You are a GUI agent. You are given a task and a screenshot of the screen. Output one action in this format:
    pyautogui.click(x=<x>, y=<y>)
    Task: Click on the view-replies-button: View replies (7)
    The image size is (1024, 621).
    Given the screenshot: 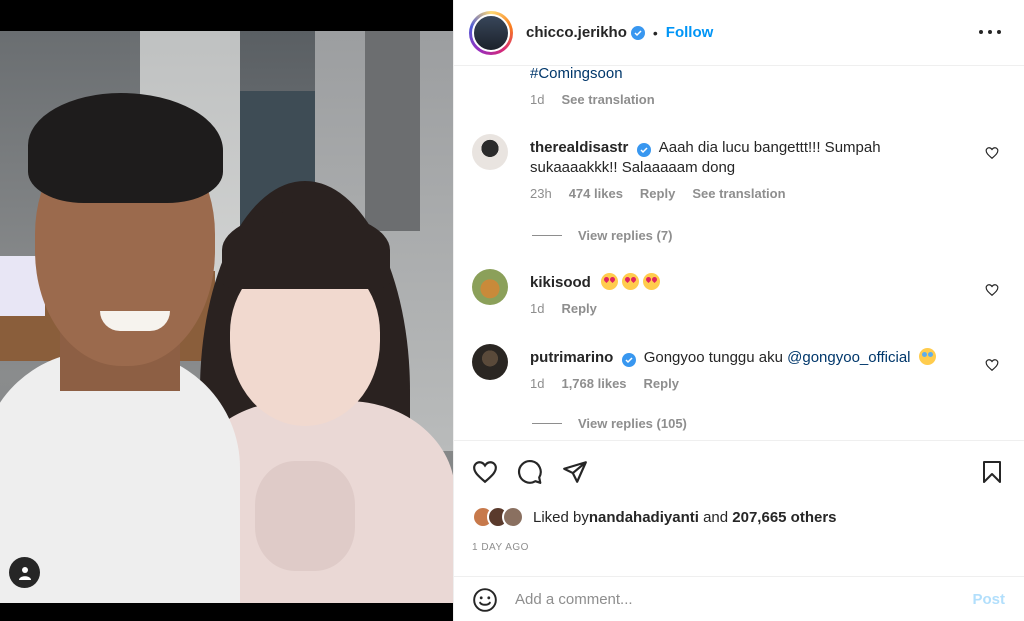 What is the action you would take?
    pyautogui.click(x=602, y=235)
    